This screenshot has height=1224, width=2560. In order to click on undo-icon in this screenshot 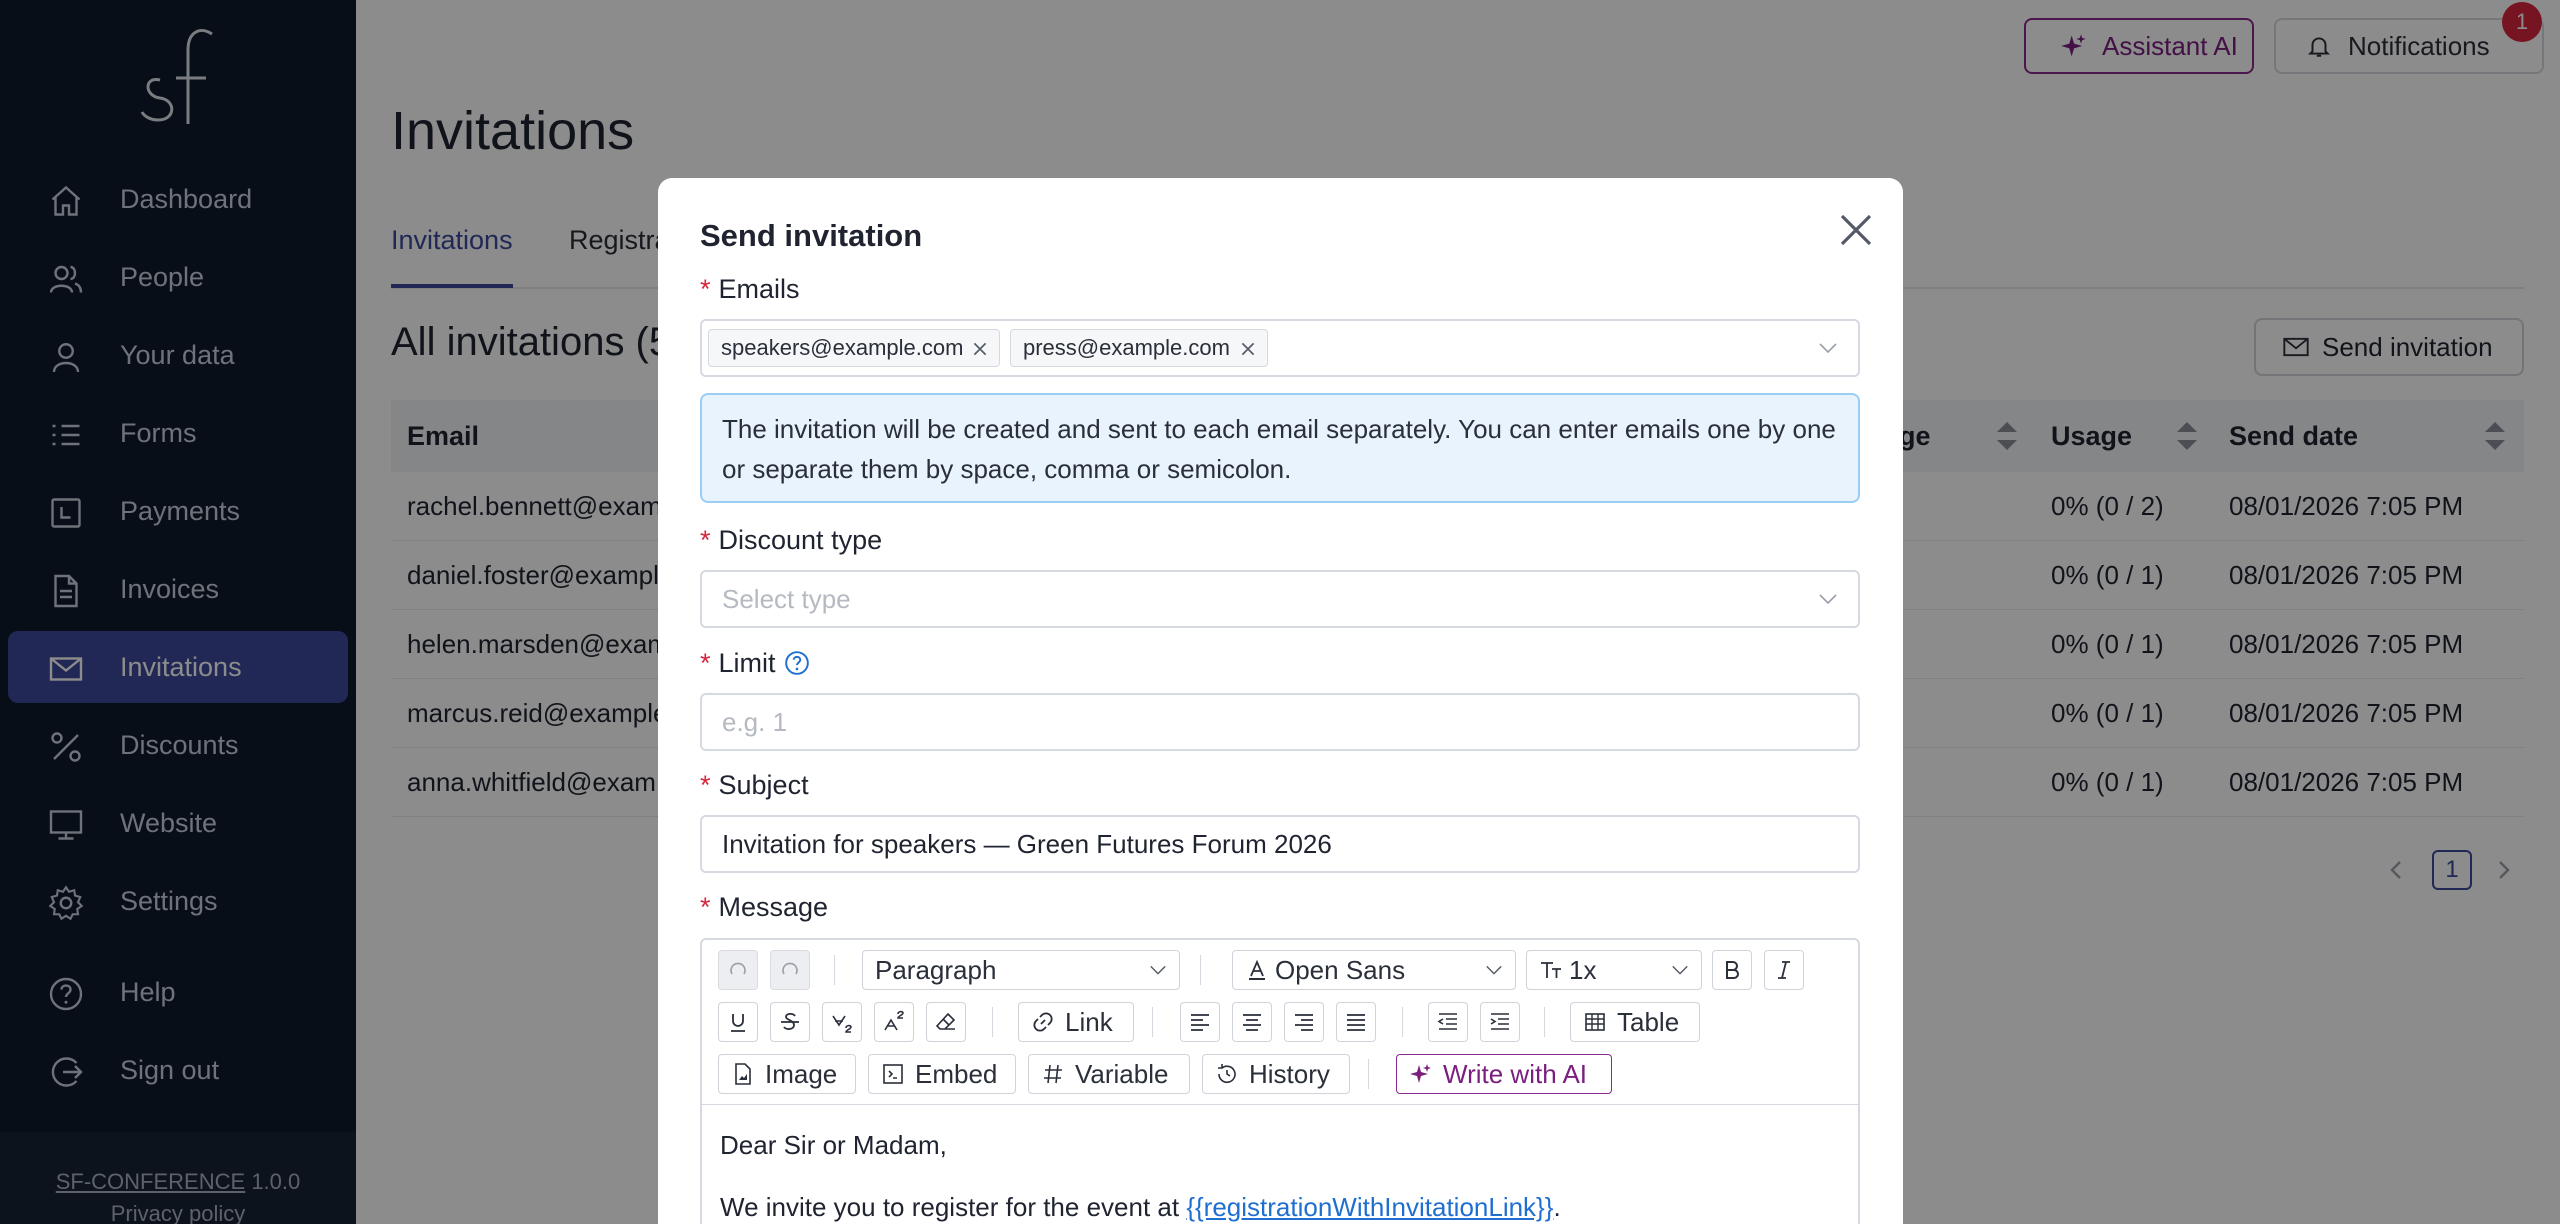, I will do `click(738, 968)`.